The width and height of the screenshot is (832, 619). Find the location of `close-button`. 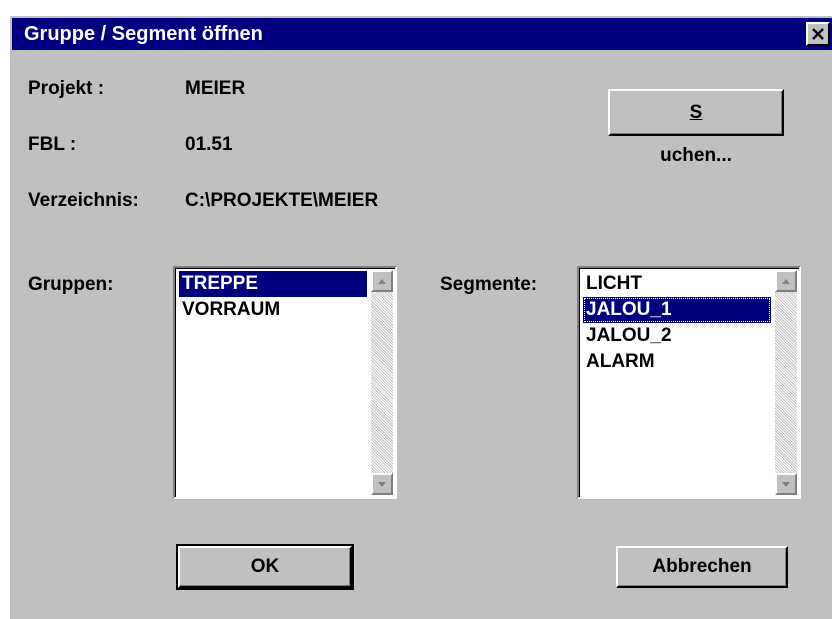

close-button is located at coordinates (818, 34).